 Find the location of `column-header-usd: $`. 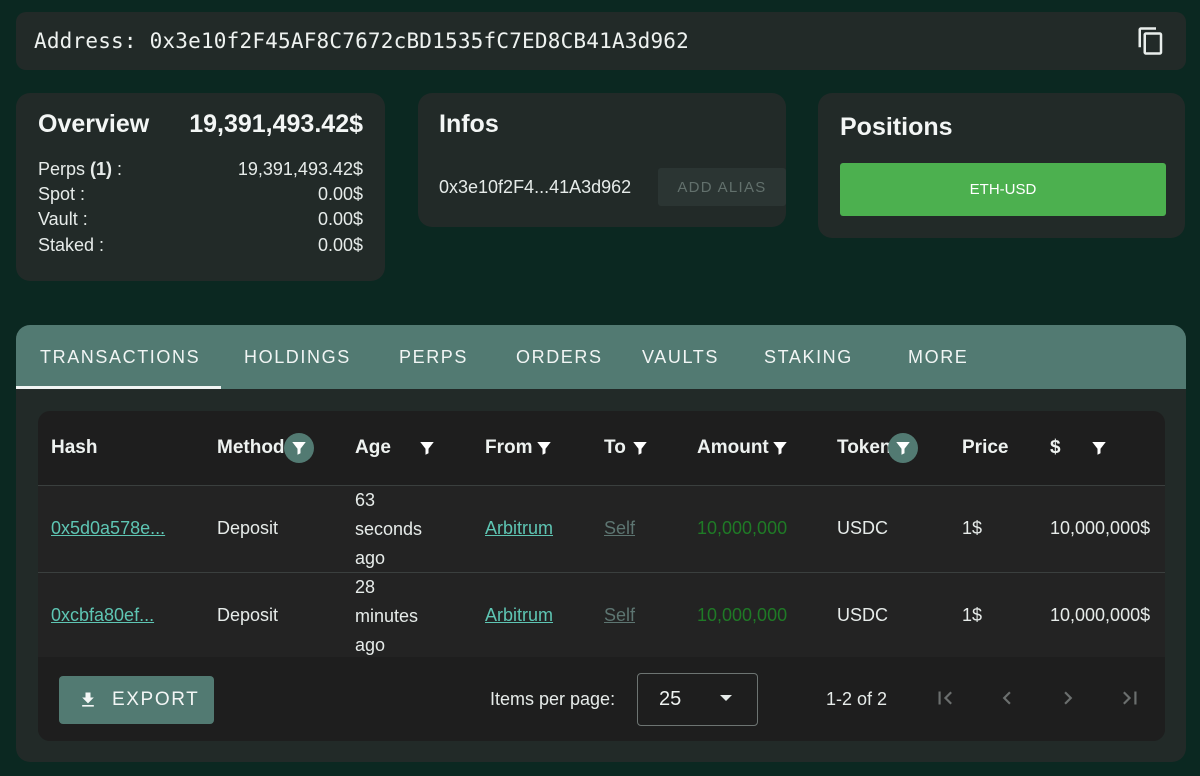

column-header-usd: $ is located at coordinates (1055, 448).